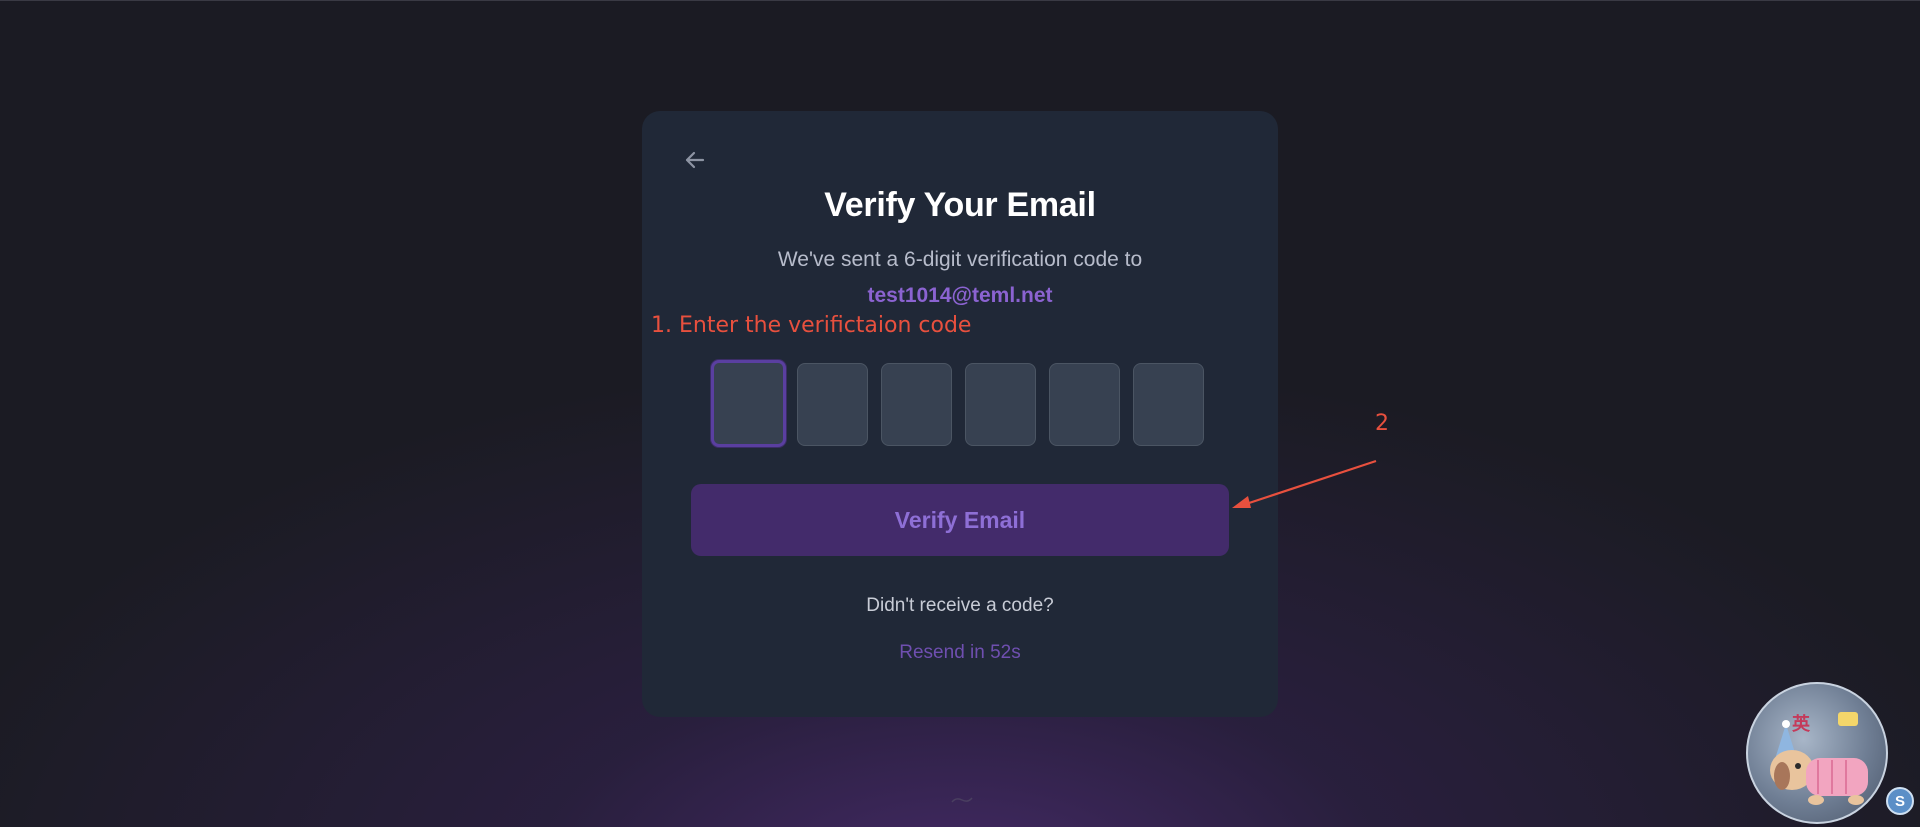  I want to click on annotation-arrow, so click(1304, 483).